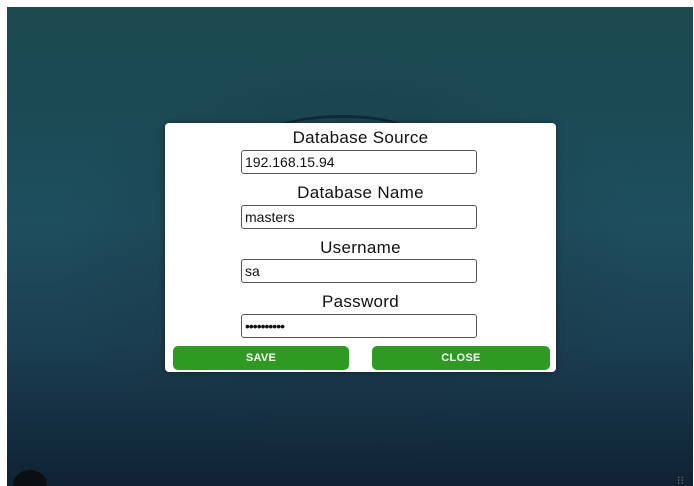 The width and height of the screenshot is (694, 486). Describe the element at coordinates (261, 358) in the screenshot. I see `save-button: SAVE` at that location.